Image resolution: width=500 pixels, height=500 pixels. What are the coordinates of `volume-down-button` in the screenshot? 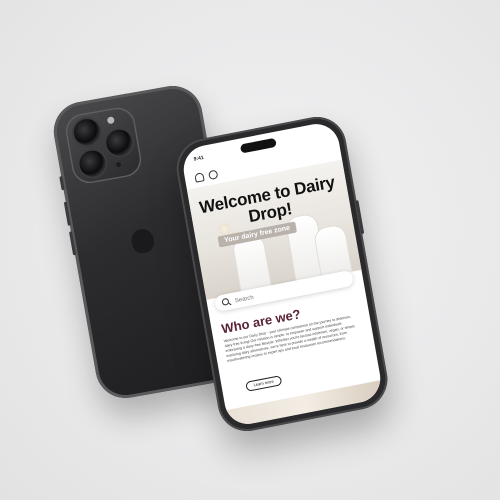 It's located at (73, 243).